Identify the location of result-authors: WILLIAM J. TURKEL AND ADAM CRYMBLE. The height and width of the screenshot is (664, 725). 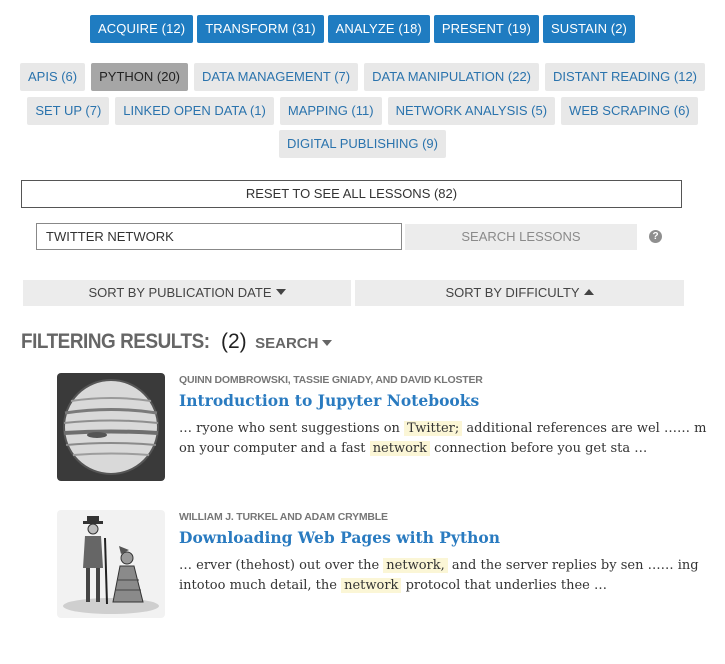
(283, 517).